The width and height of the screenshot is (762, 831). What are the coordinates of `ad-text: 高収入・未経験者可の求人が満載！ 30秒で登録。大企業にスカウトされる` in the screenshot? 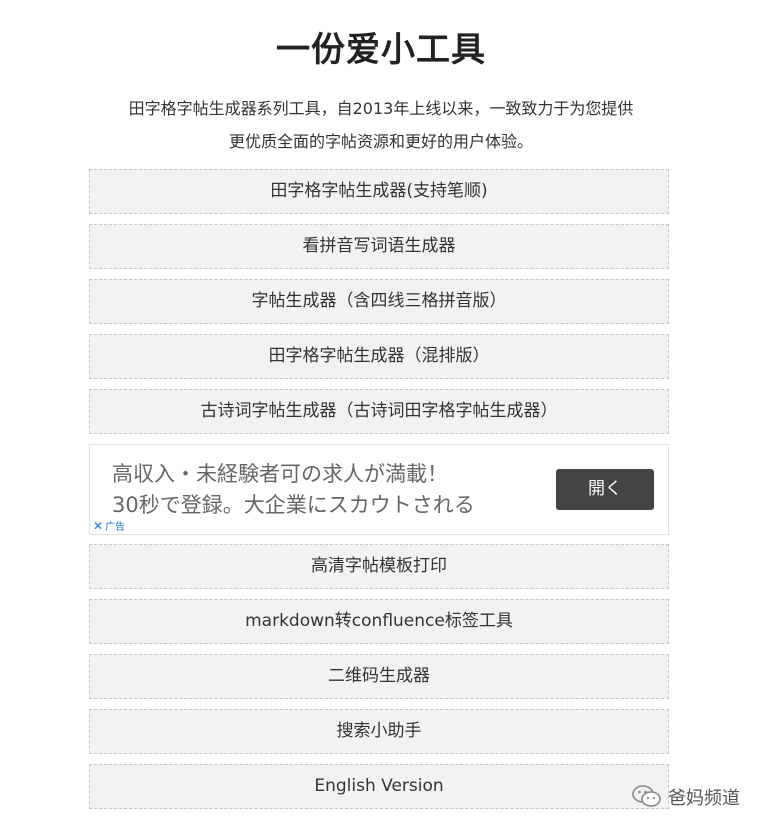 It's located at (293, 490).